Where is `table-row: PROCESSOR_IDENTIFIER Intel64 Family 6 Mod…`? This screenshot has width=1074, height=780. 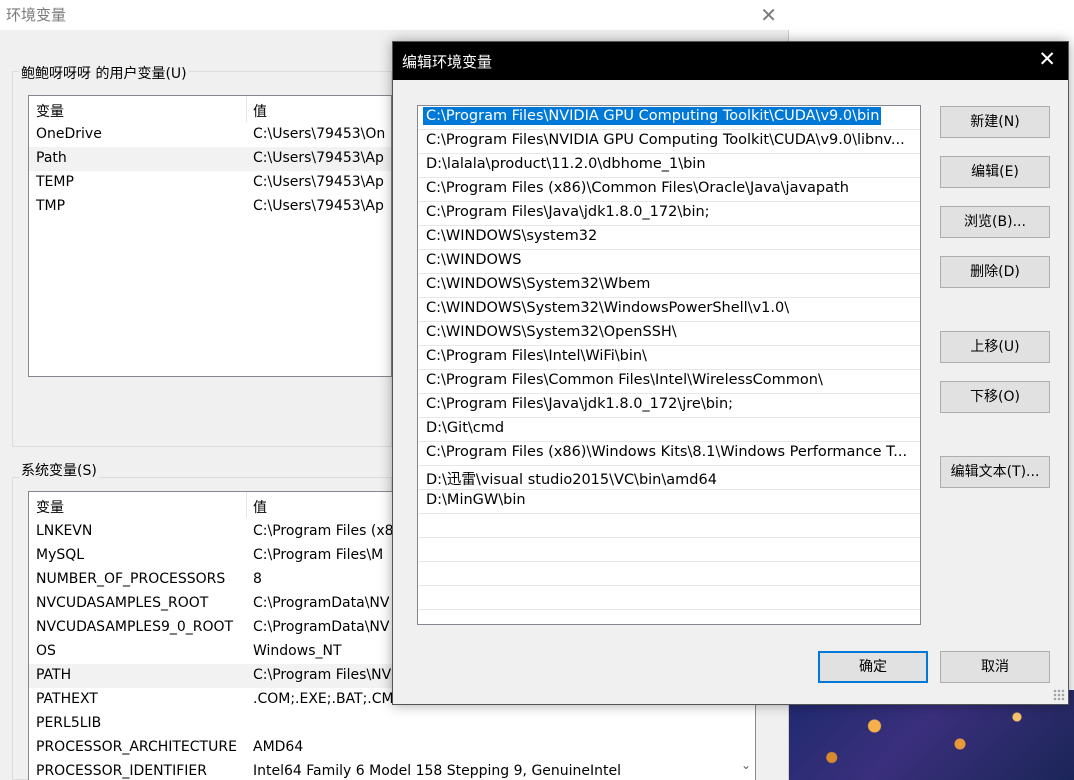
table-row: PROCESSOR_IDENTIFIER Intel64 Family 6 Mod… is located at coordinates (392, 770).